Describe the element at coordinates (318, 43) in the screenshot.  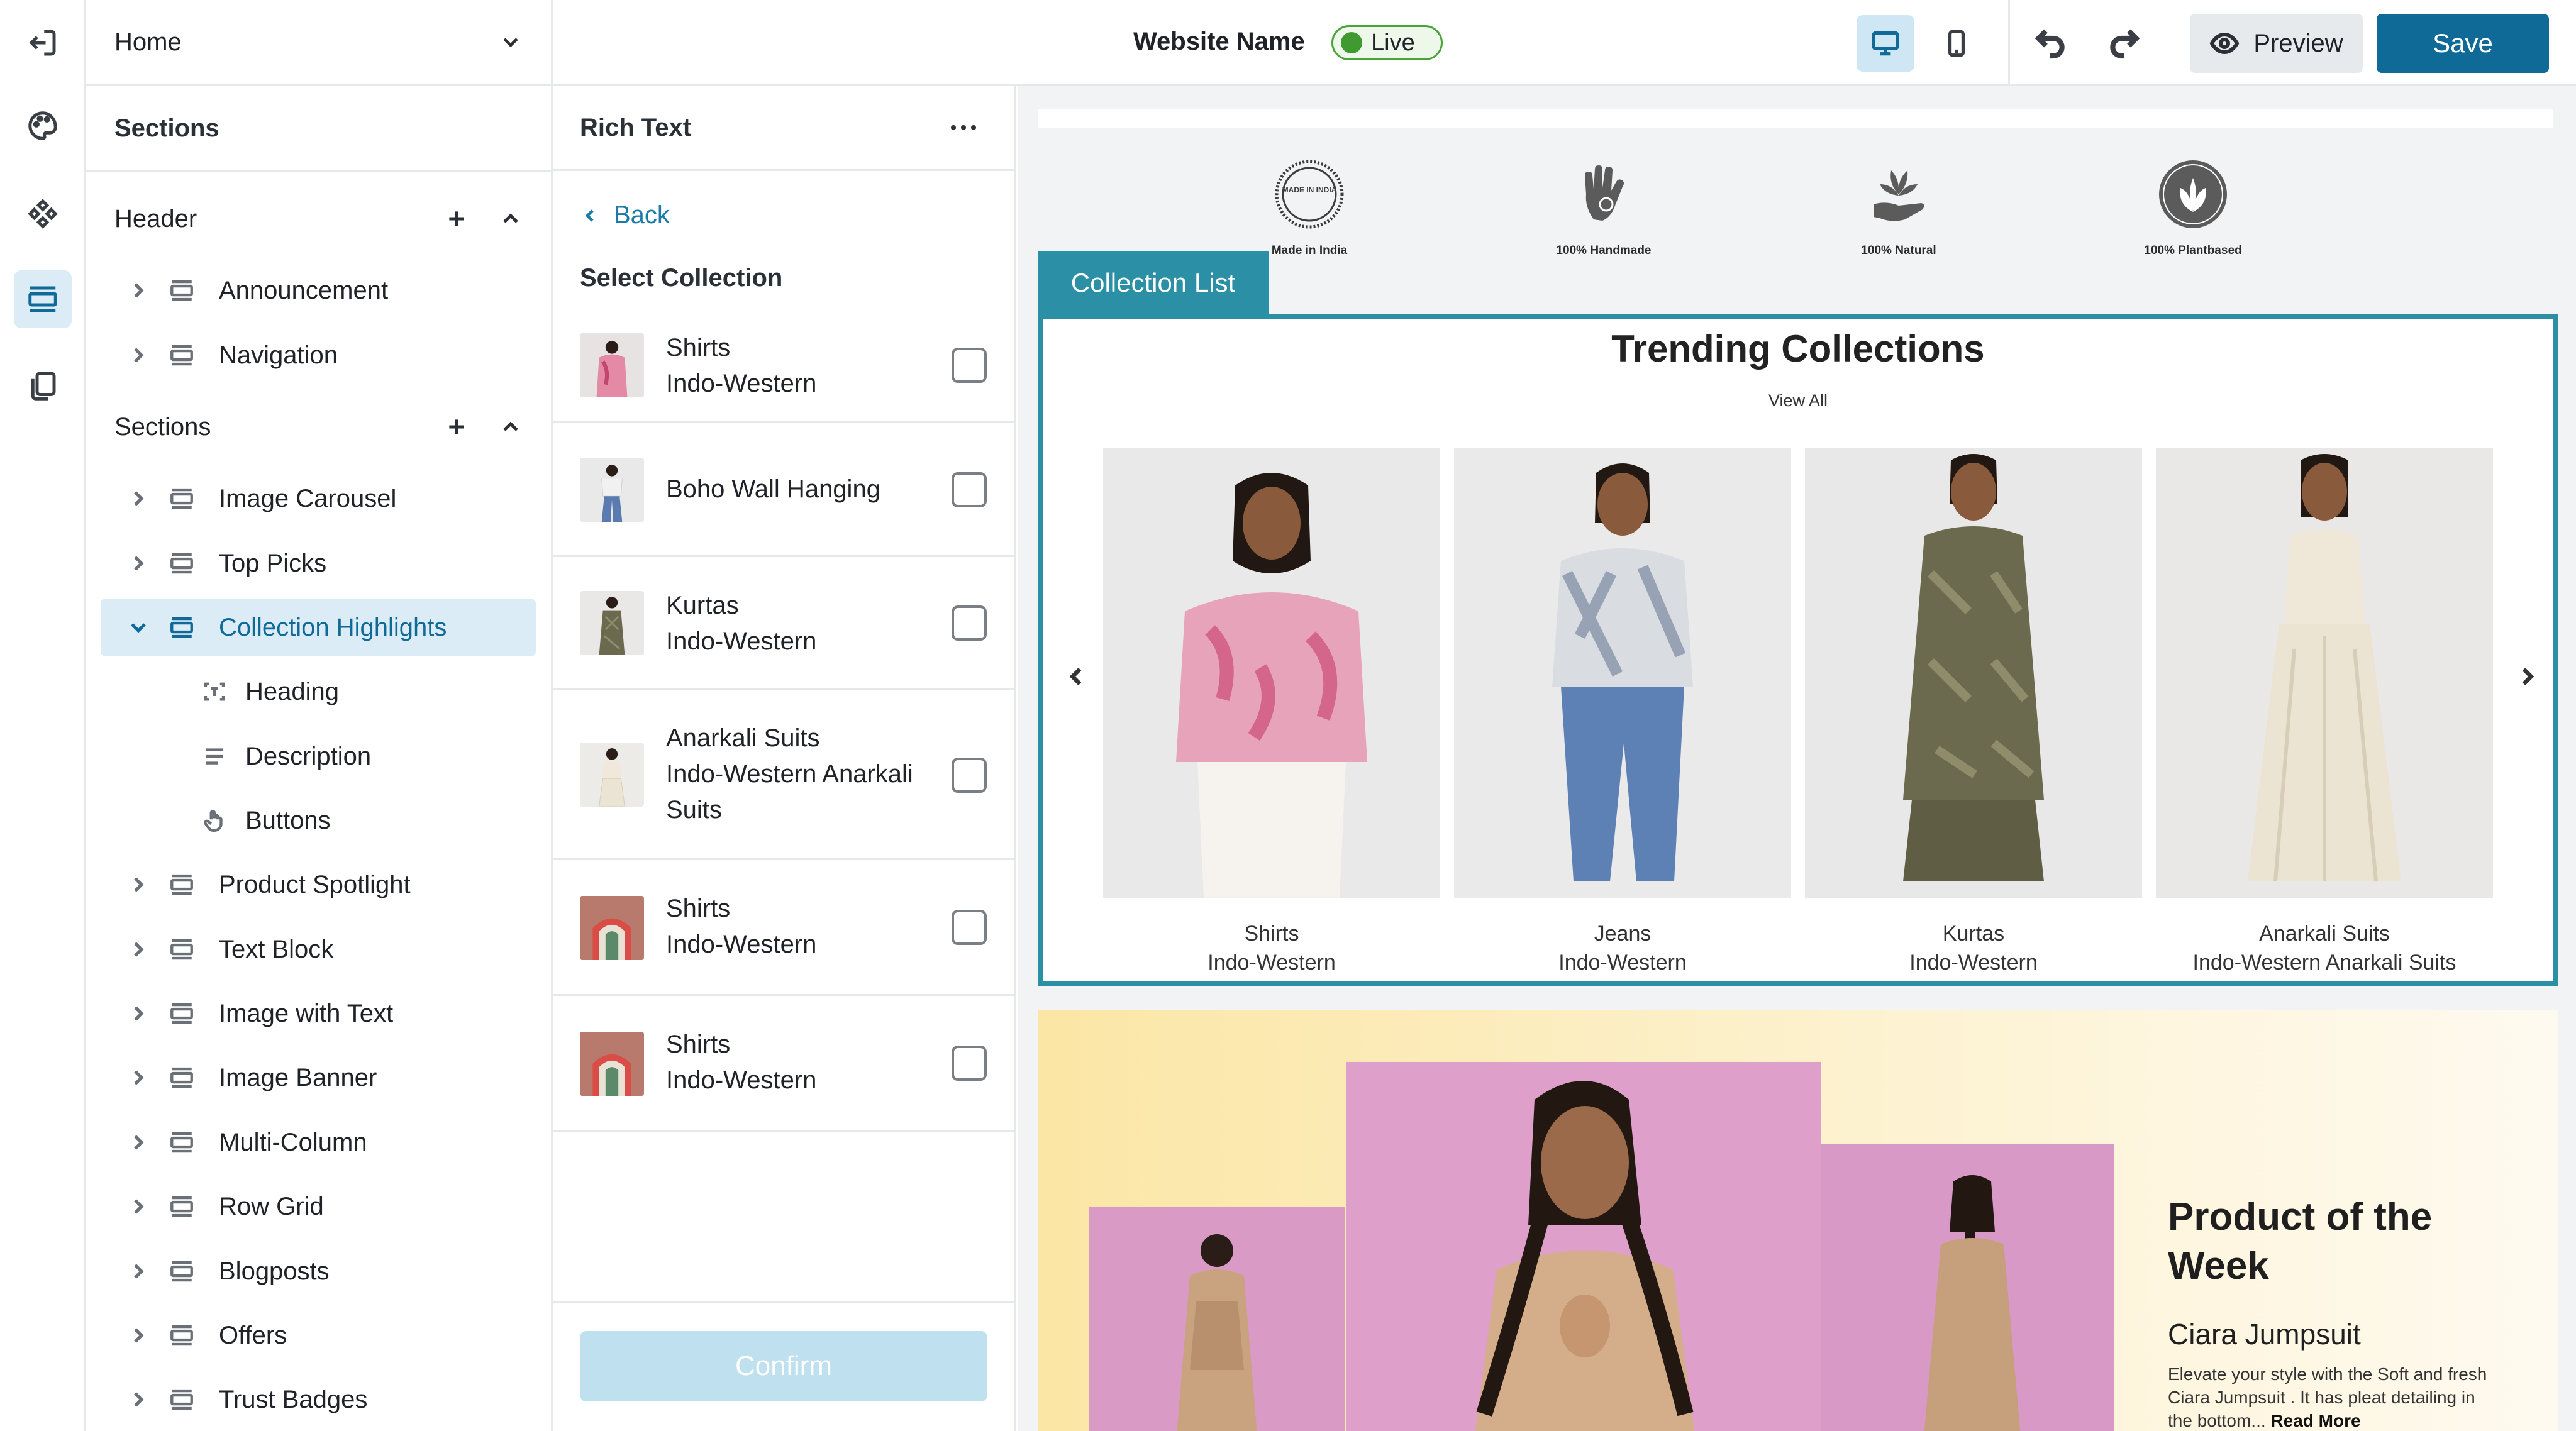
I see `page-select: Home` at that location.